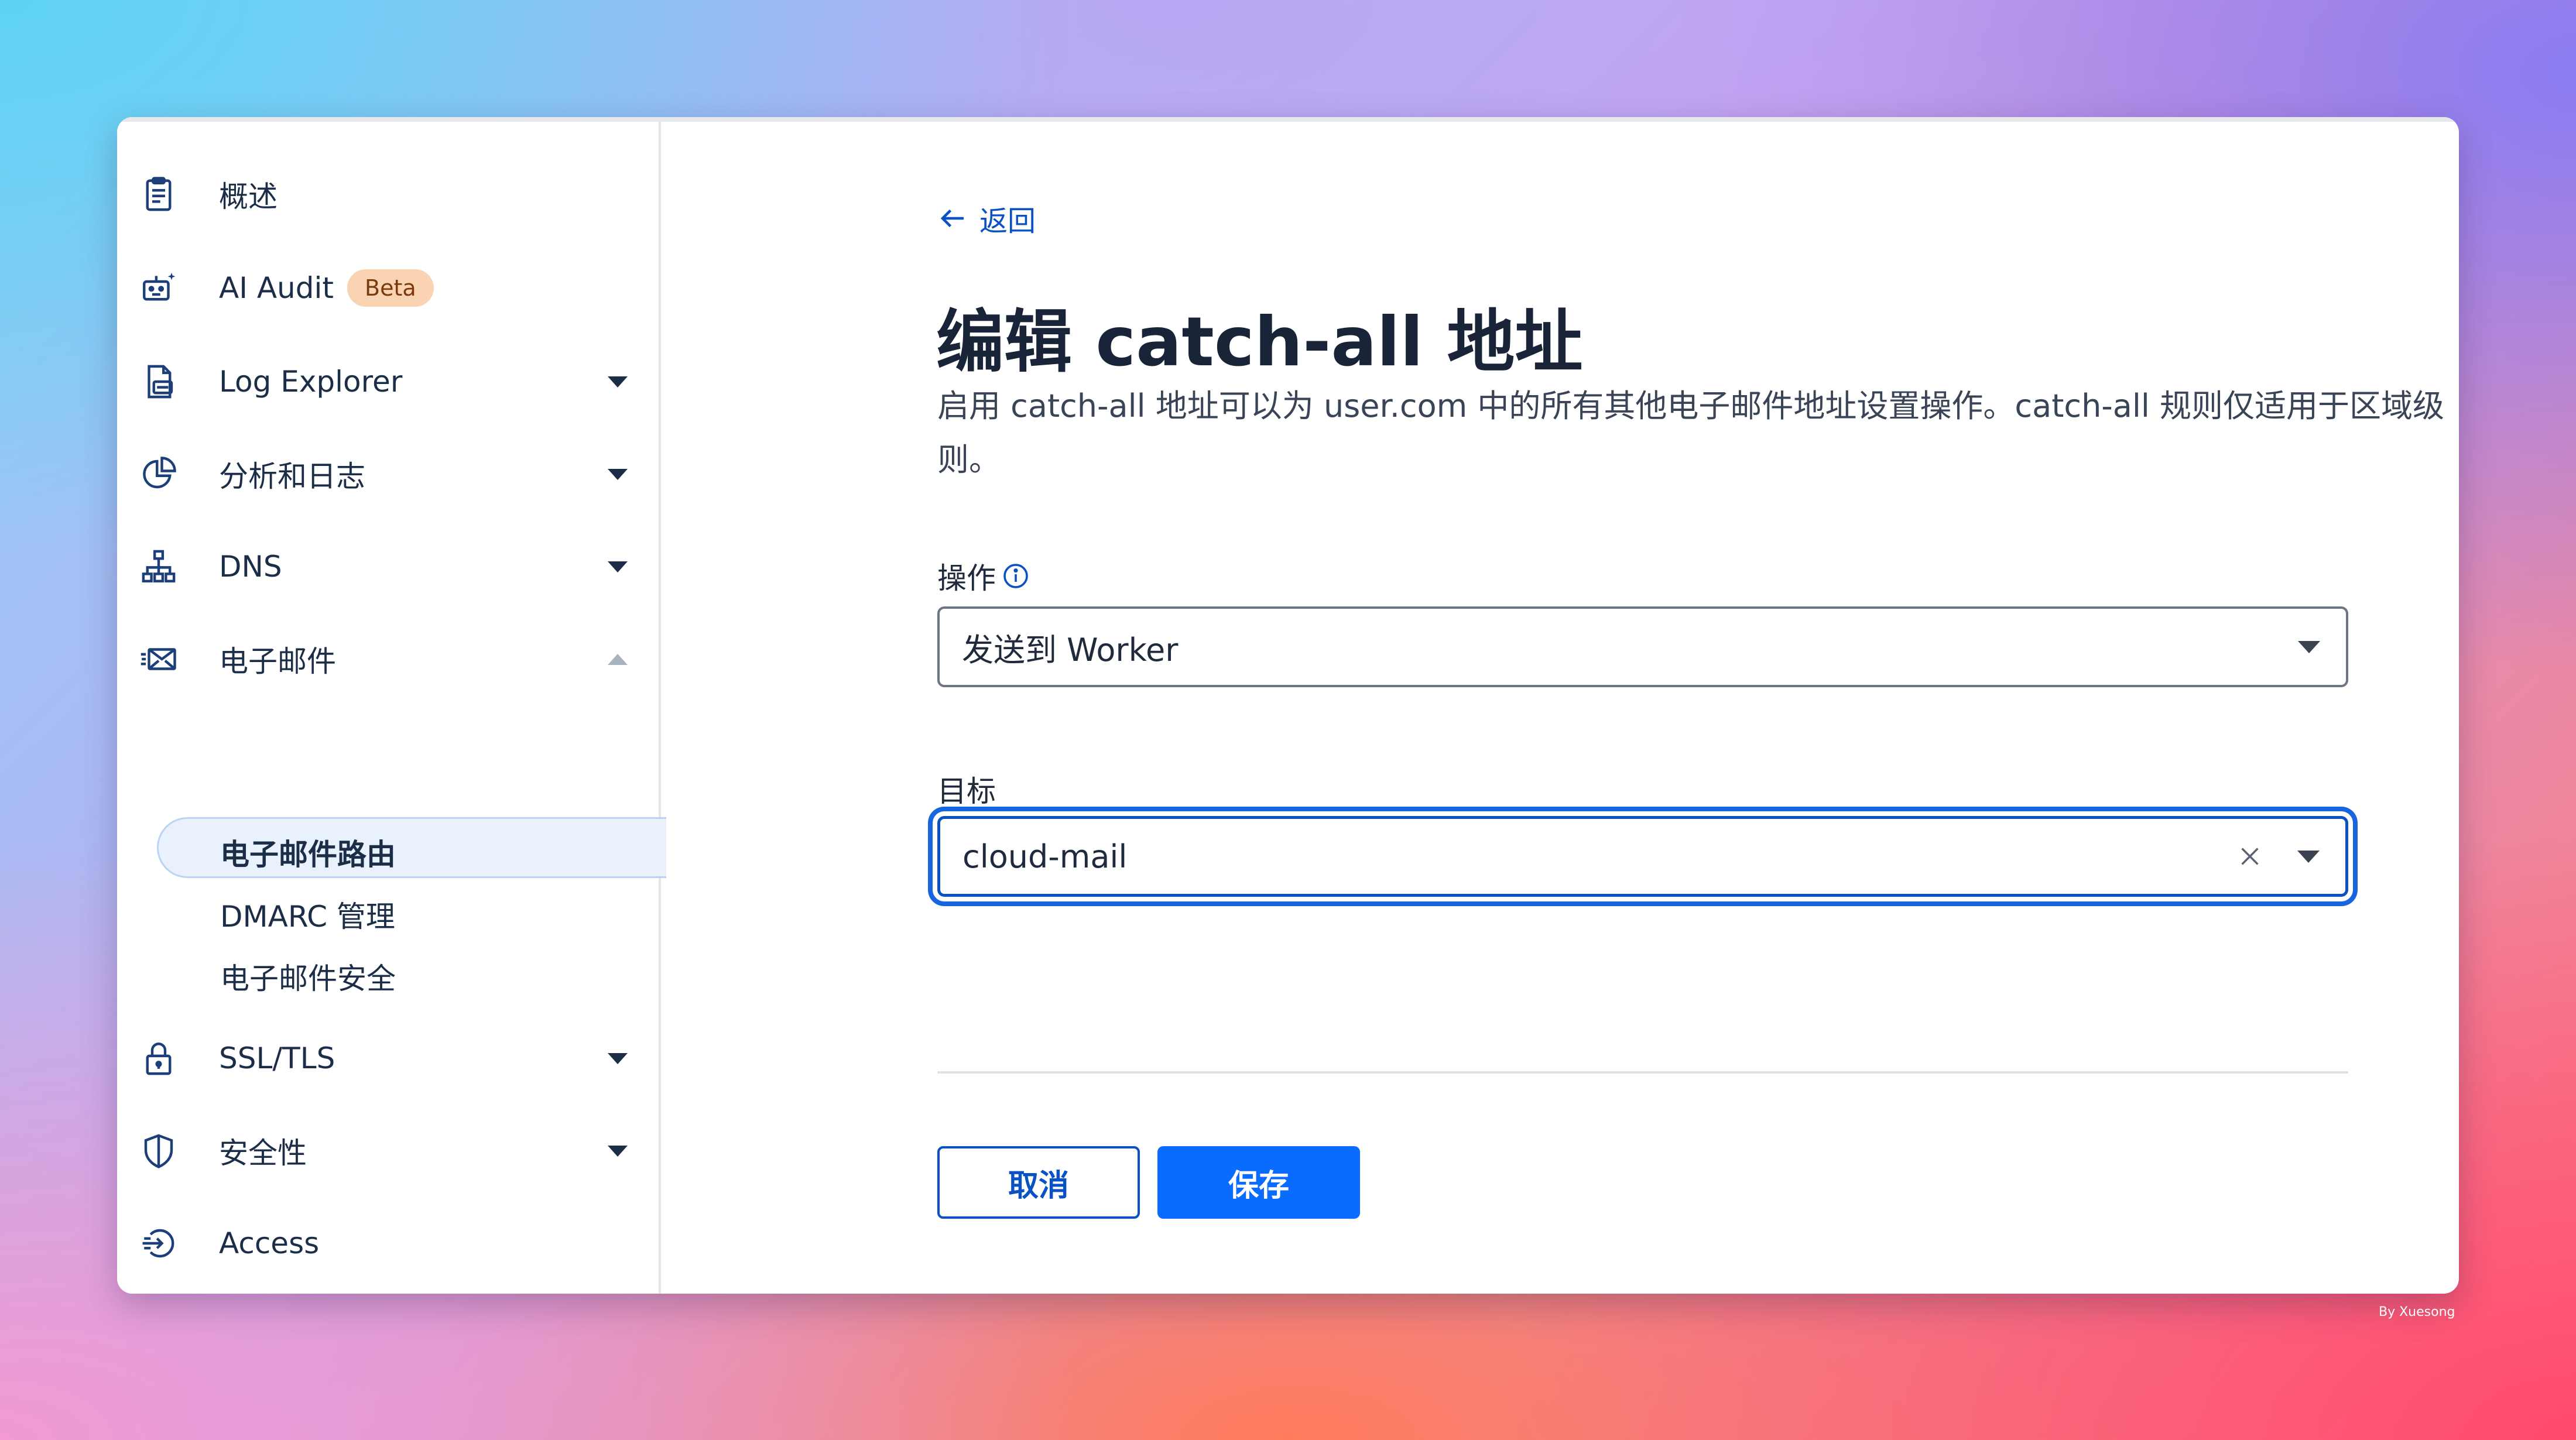  Describe the element at coordinates (158, 566) in the screenshot. I see `network-icon` at that location.